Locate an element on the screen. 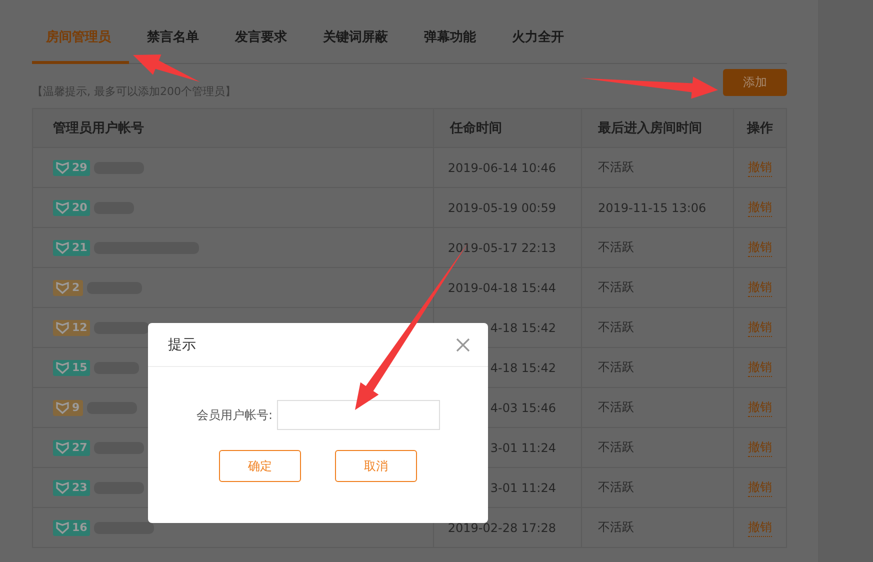  level-badge: 23 is located at coordinates (71, 488).